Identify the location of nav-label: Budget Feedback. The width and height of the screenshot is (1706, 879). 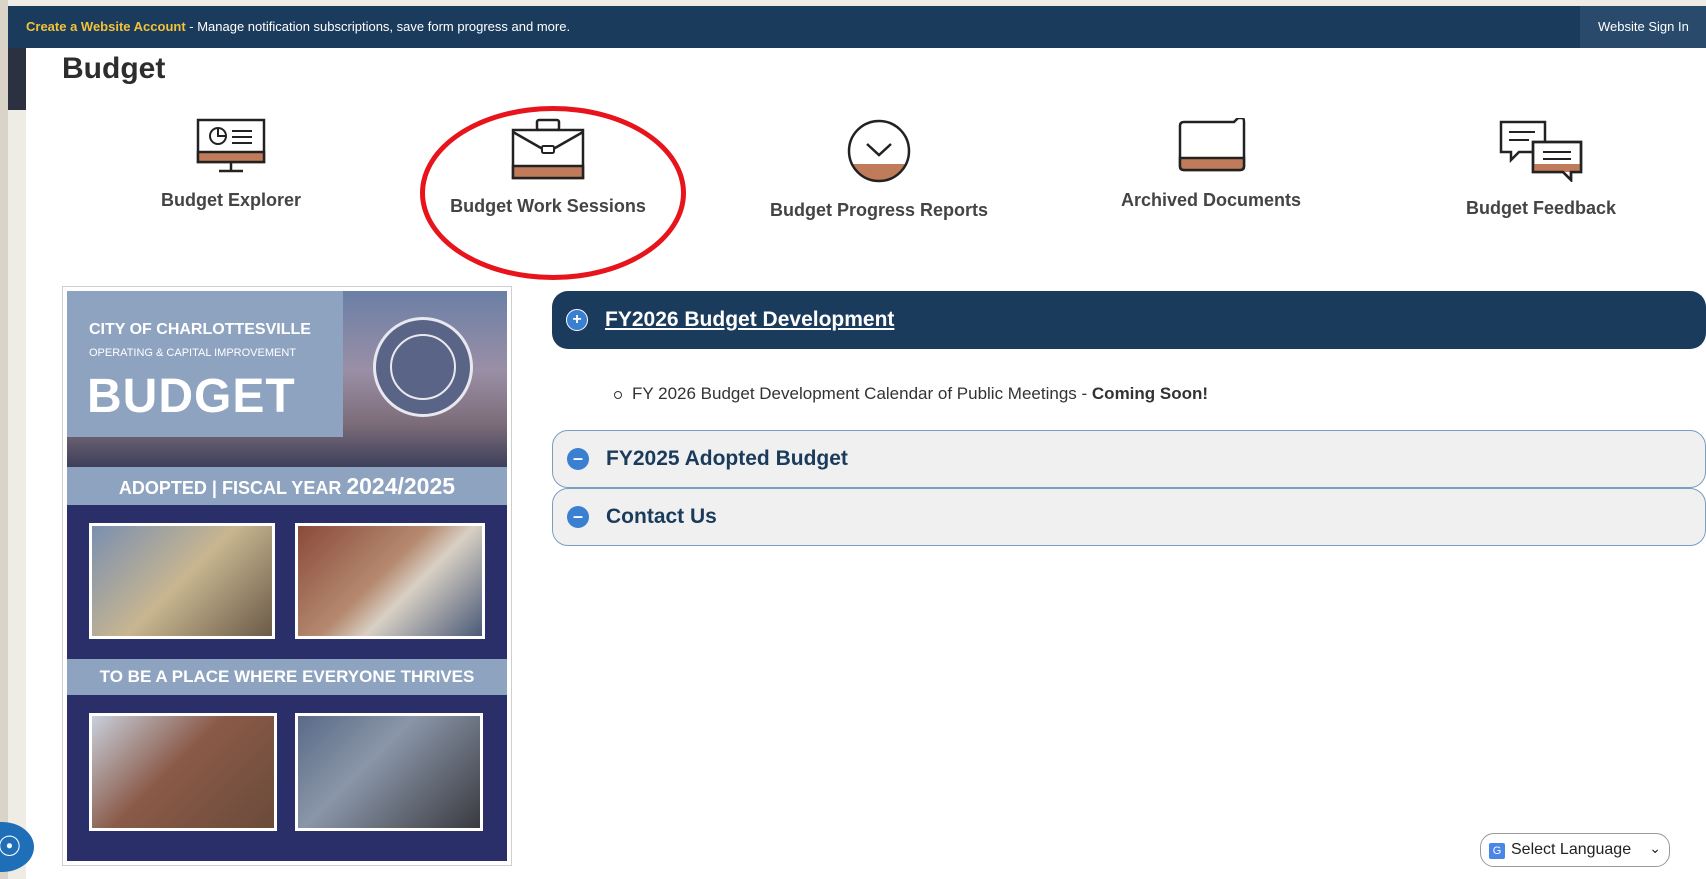
(1541, 208).